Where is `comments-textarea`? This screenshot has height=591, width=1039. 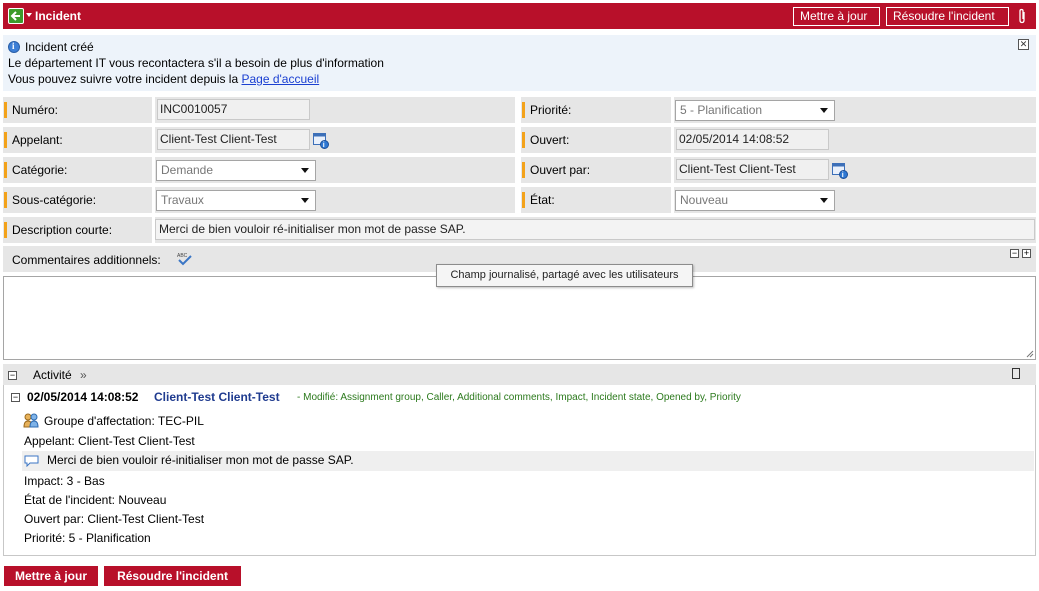 comments-textarea is located at coordinates (519, 318).